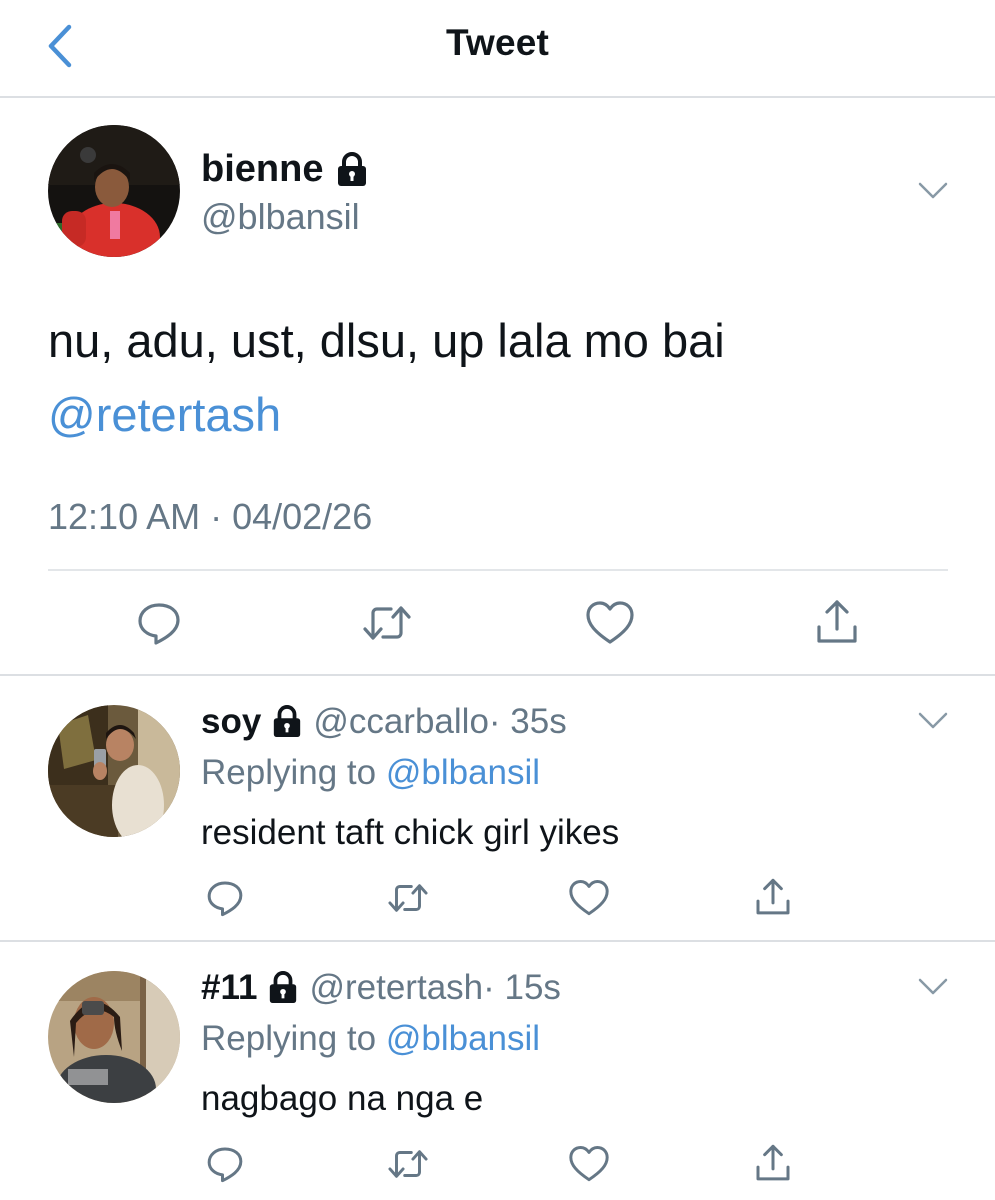  I want to click on mention-link: @retertash, so click(498, 415).